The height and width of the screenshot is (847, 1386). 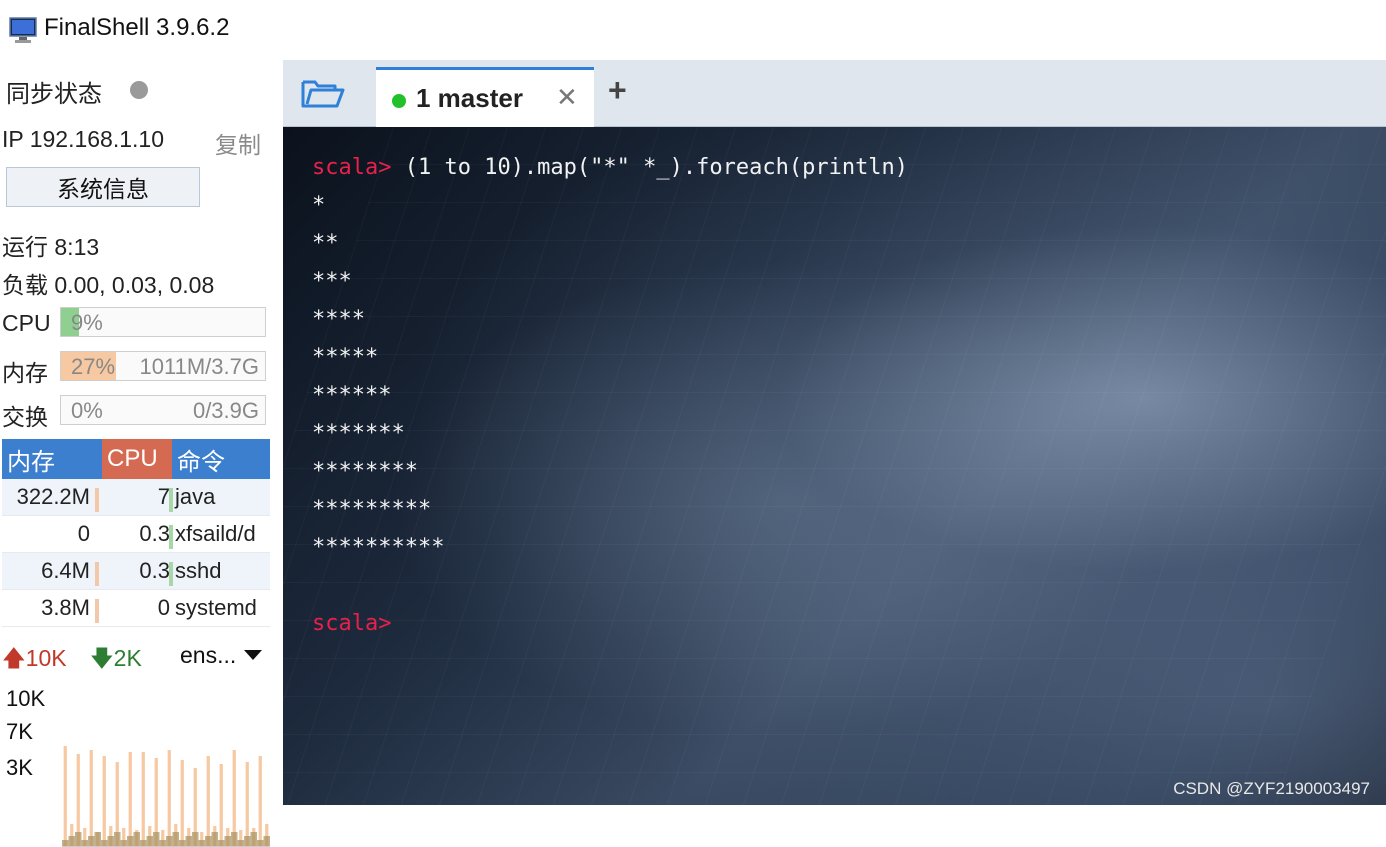 What do you see at coordinates (14, 658) in the screenshot?
I see `arrow-up-icon: 🡅` at bounding box center [14, 658].